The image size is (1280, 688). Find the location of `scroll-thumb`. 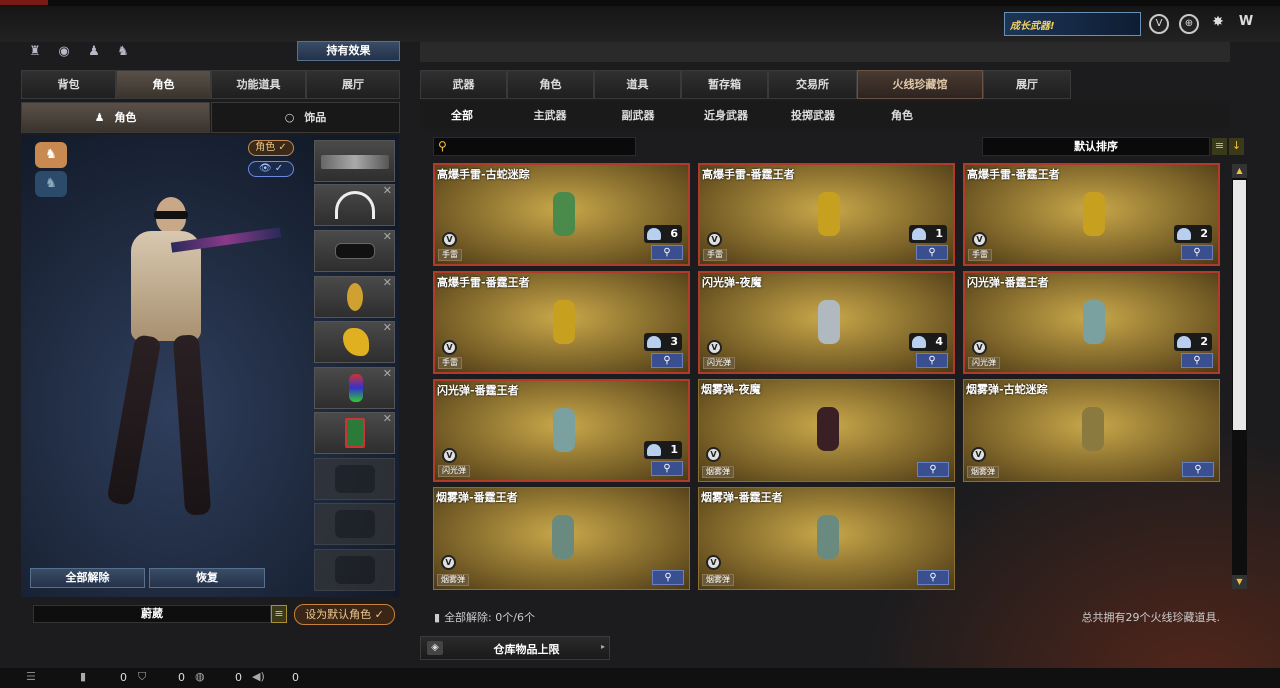

scroll-thumb is located at coordinates (1239, 305).